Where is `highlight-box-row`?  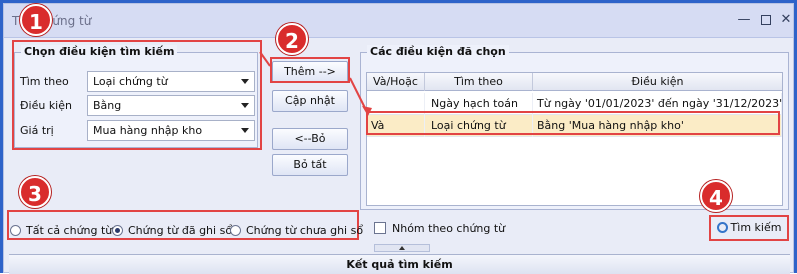 highlight-box-row is located at coordinates (573, 123).